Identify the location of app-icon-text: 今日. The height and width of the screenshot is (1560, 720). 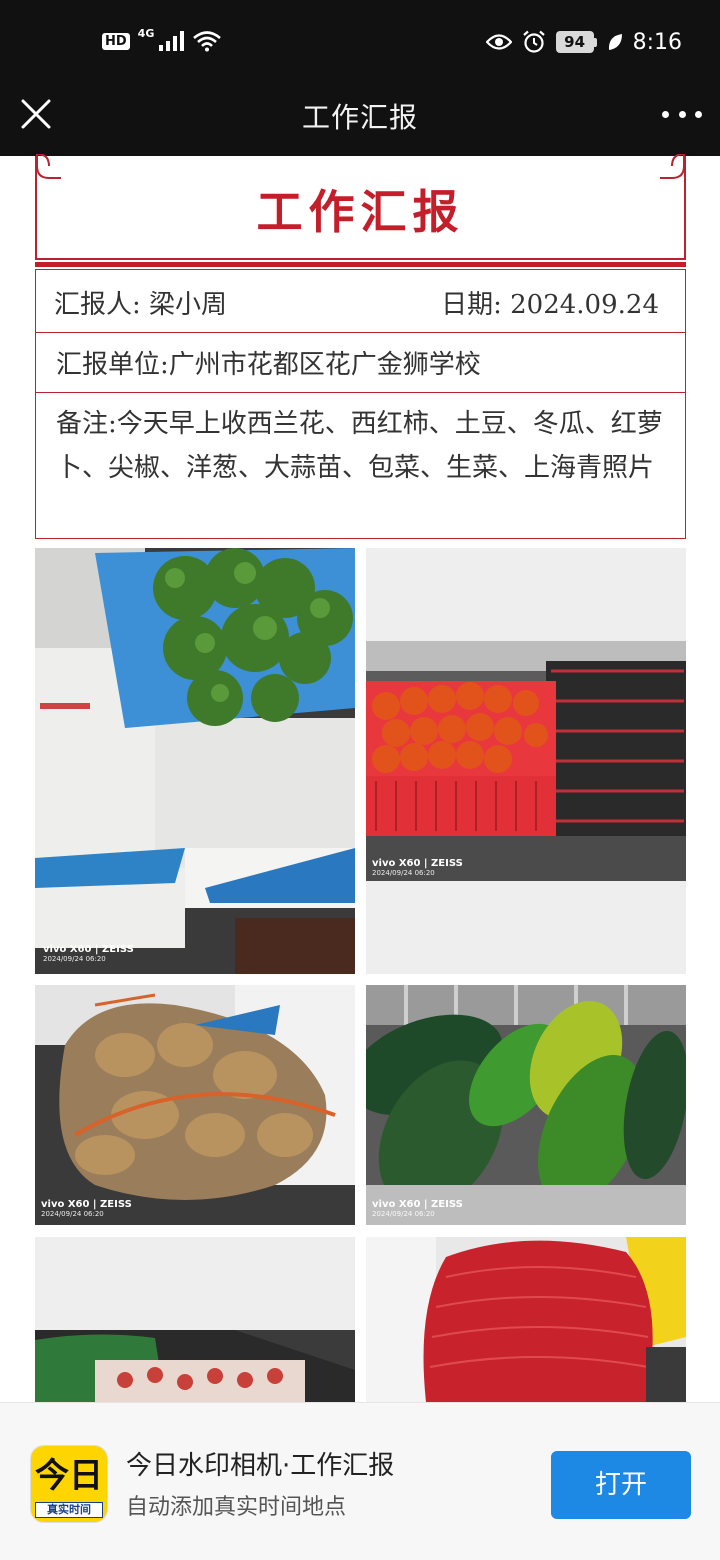
(69, 1476).